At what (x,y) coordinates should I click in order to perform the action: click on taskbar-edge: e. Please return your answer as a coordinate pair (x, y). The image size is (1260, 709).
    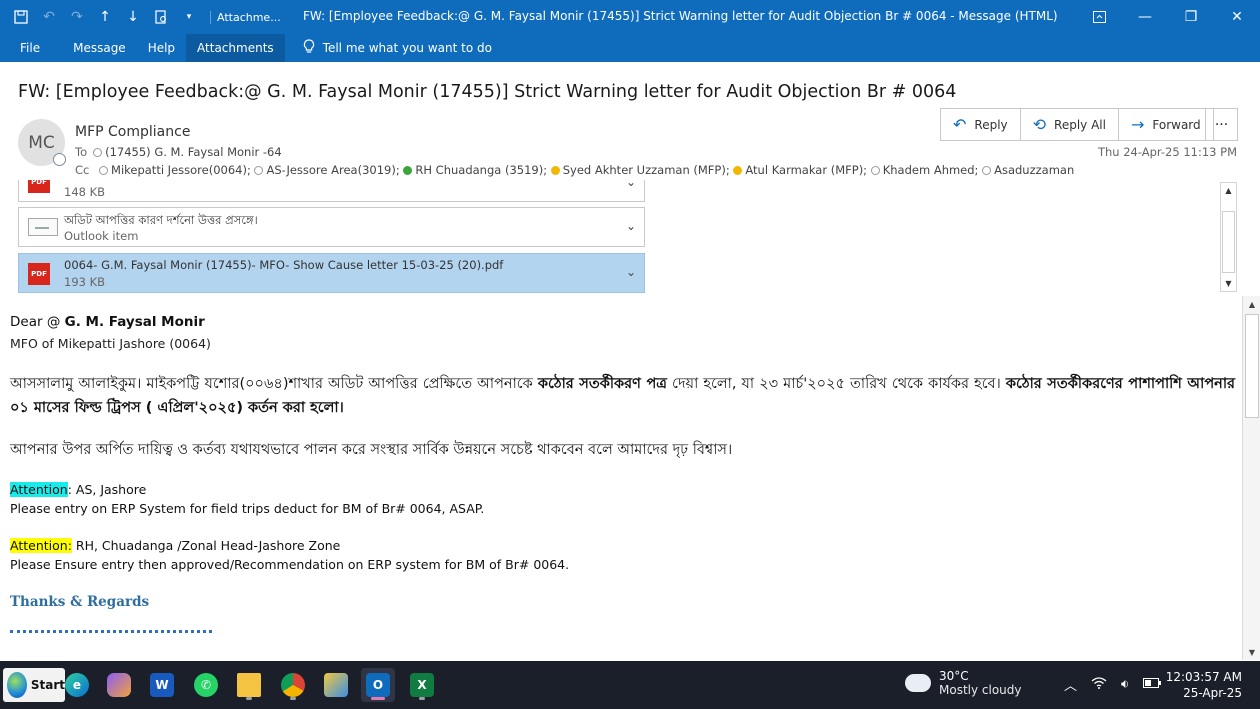
    Looking at the image, I should click on (77, 685).